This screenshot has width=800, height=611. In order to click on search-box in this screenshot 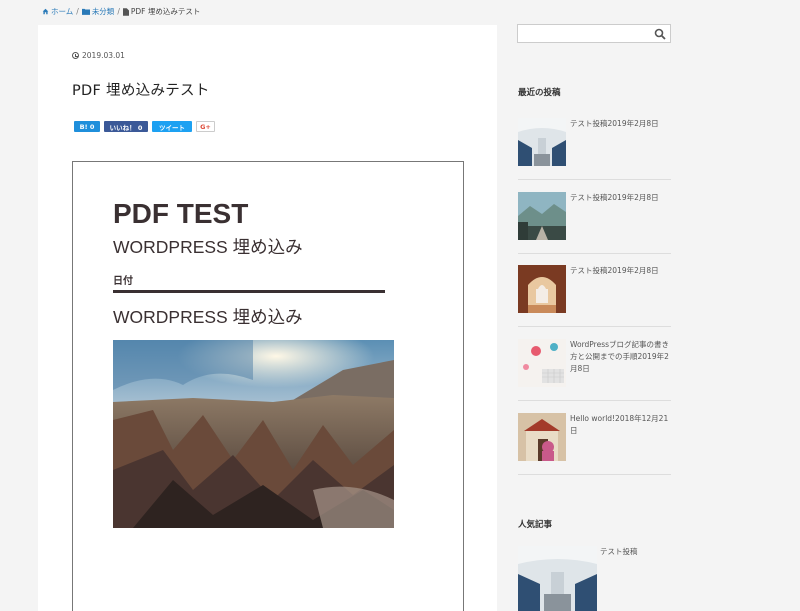, I will do `click(594, 35)`.